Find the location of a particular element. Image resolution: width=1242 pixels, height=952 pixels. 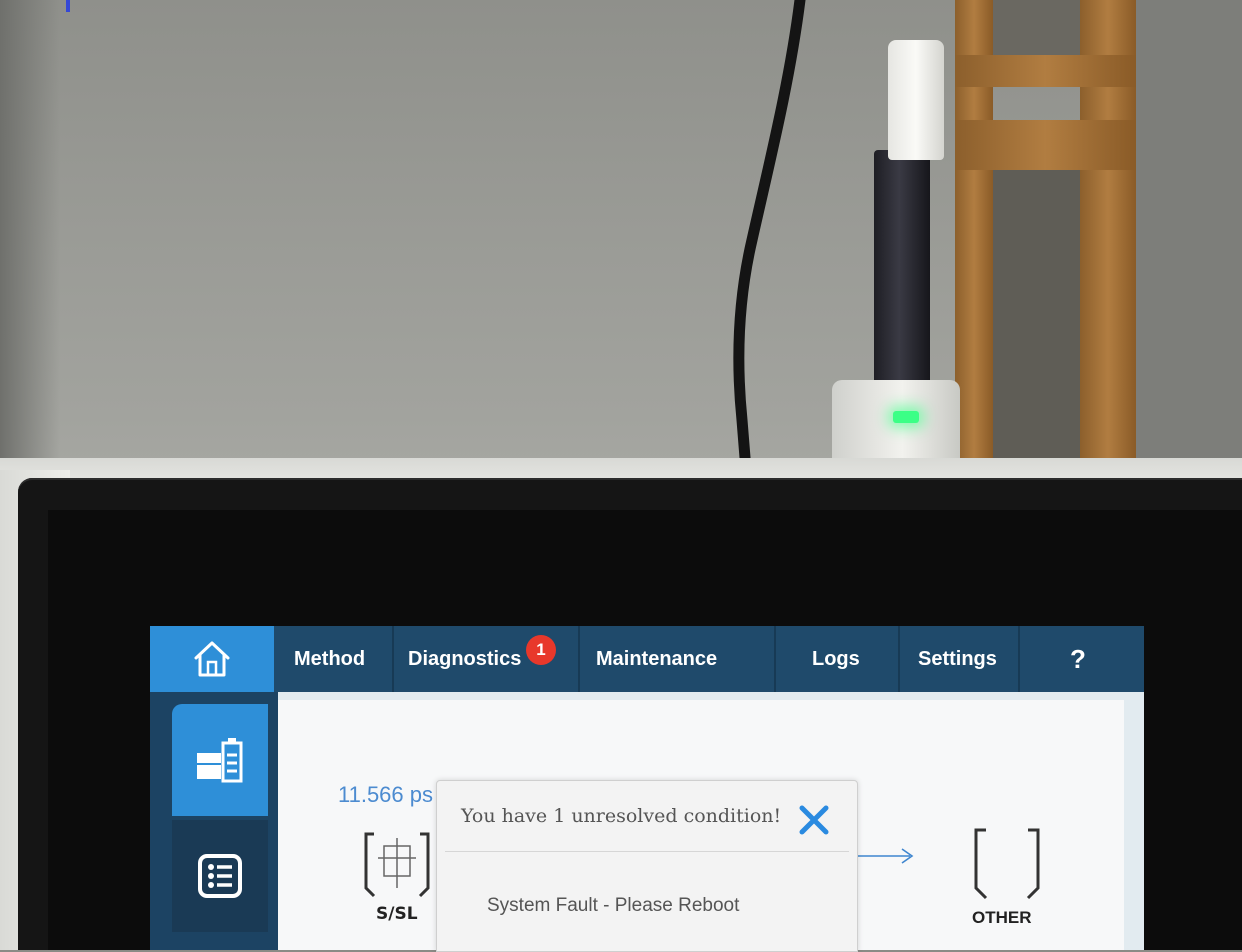

tab-diagnostics-label: Diagnostics is located at coordinates (465, 658).